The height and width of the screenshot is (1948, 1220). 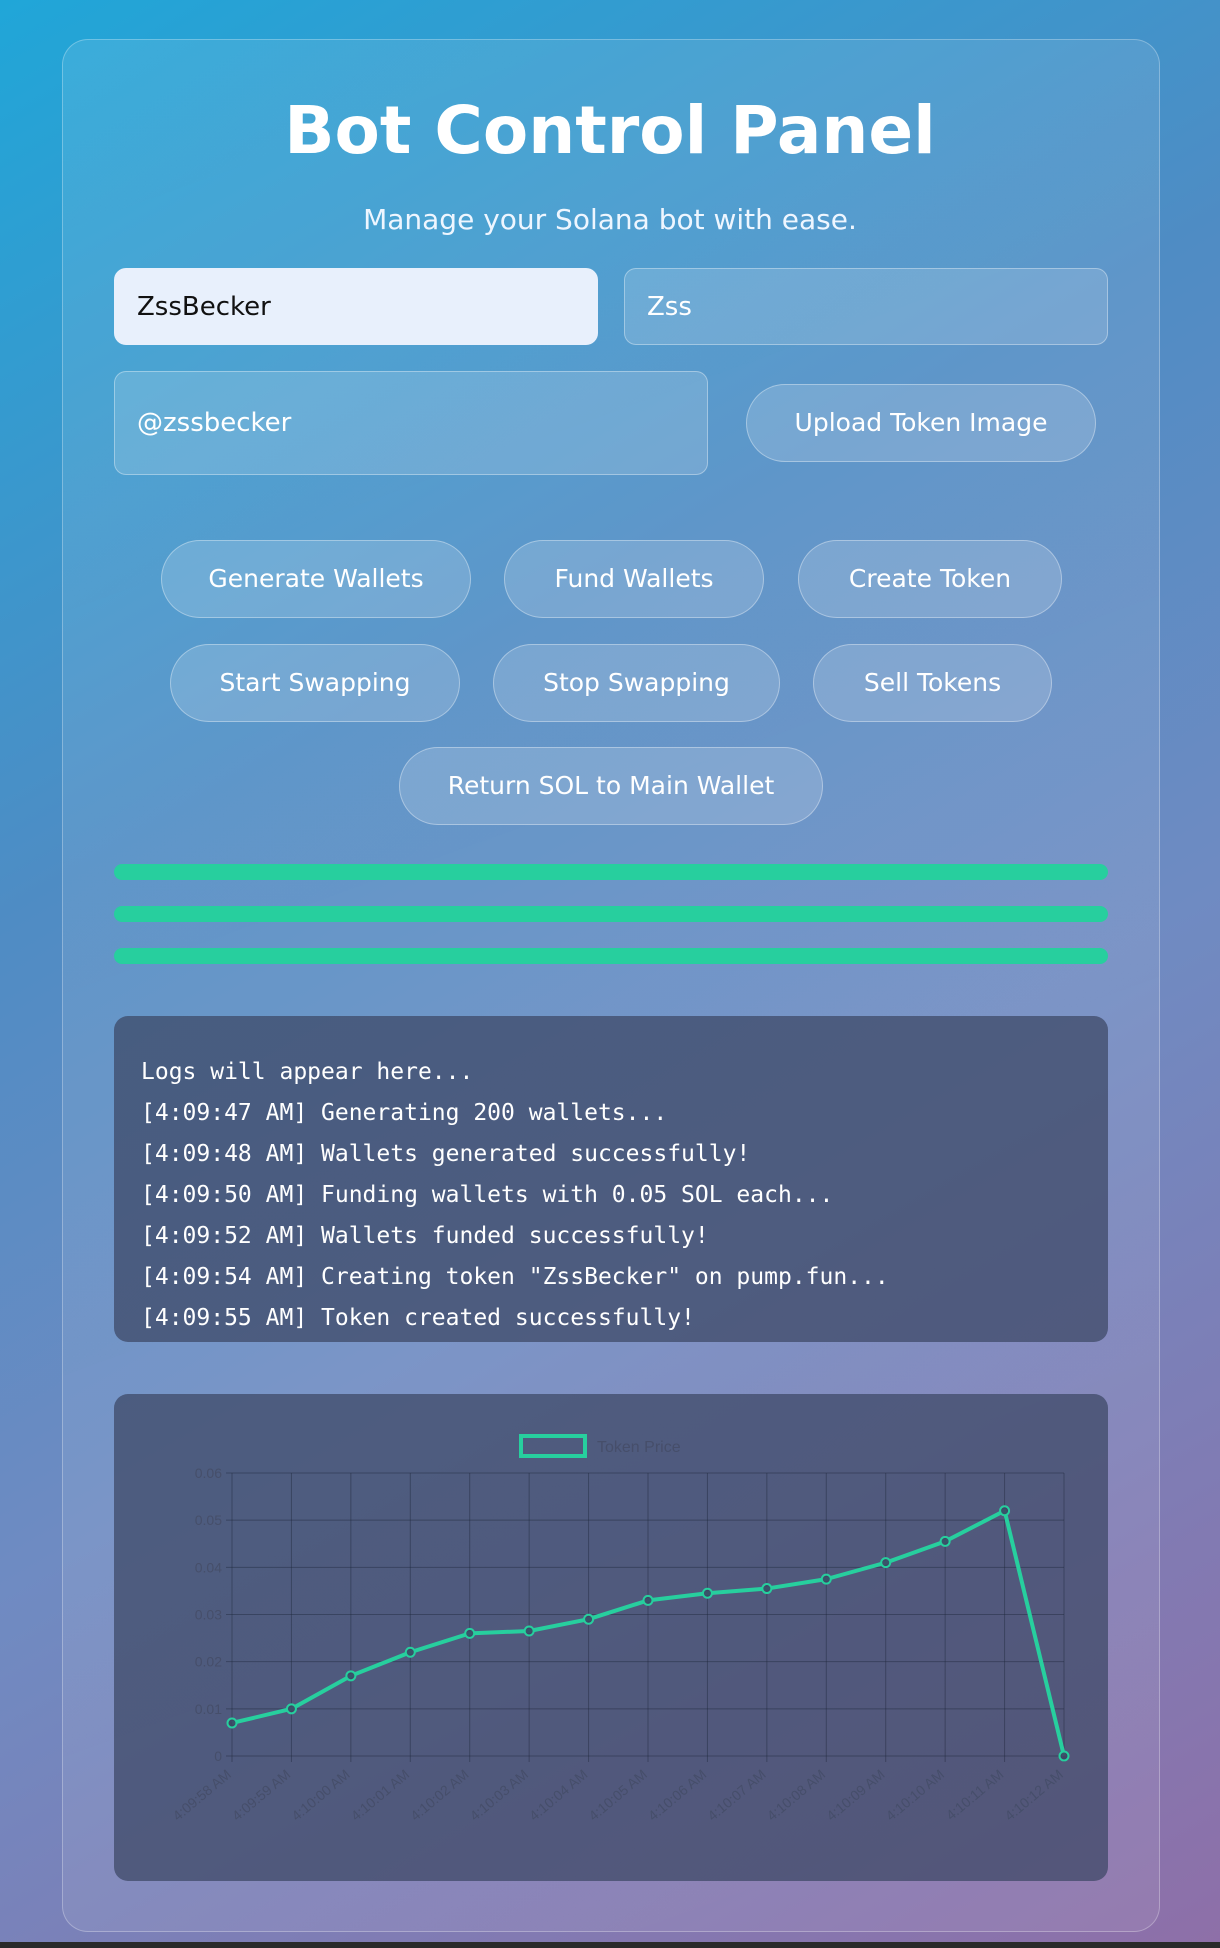 What do you see at coordinates (610, 130) in the screenshot?
I see `page-title: Bot Control Panel` at bounding box center [610, 130].